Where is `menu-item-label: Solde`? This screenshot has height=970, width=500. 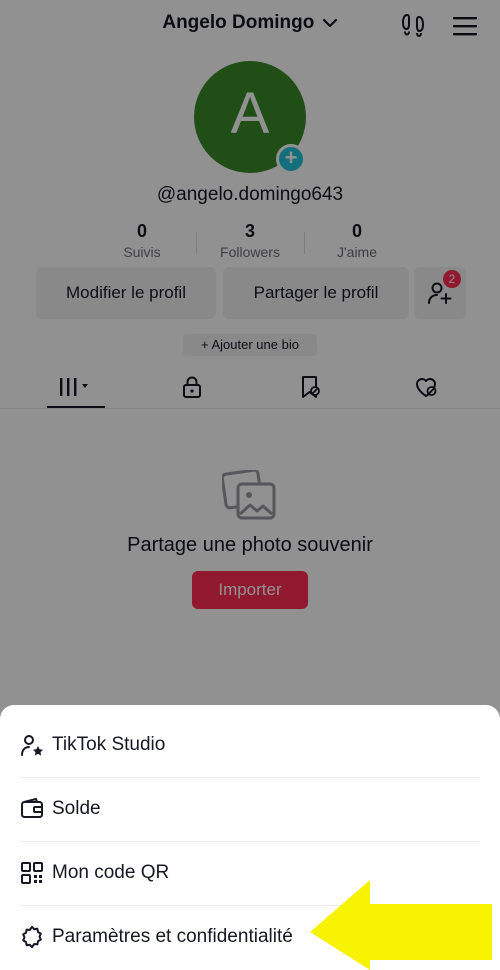
menu-item-label: Solde is located at coordinates (76, 808).